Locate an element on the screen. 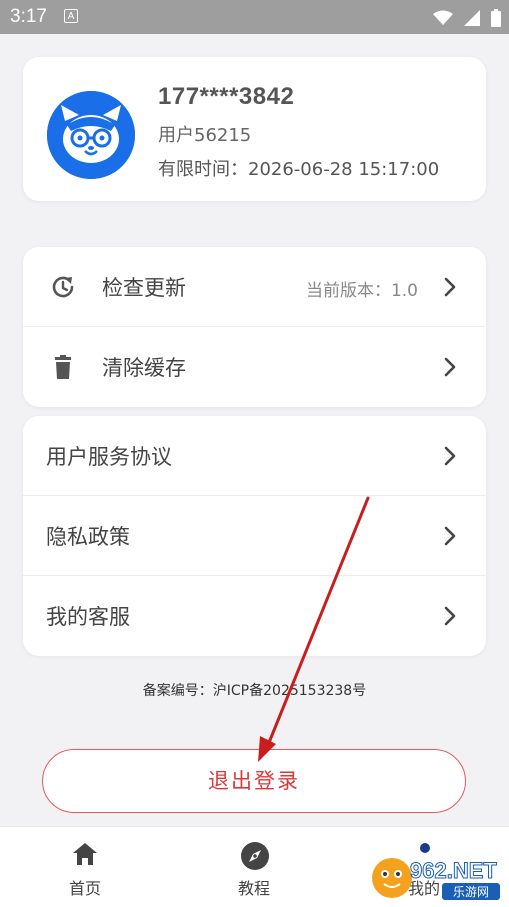 The image size is (509, 907). avatar is located at coordinates (91, 135).